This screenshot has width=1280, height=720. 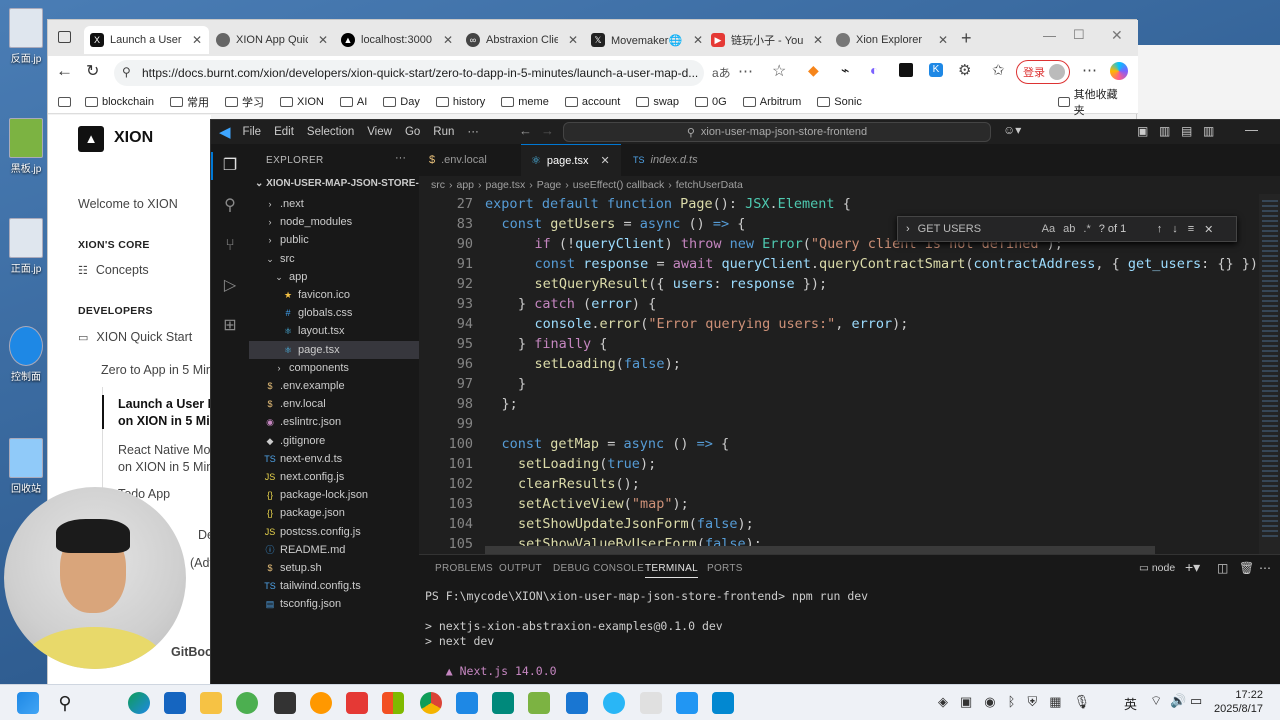 I want to click on extension-icon: K, so click(x=936, y=70).